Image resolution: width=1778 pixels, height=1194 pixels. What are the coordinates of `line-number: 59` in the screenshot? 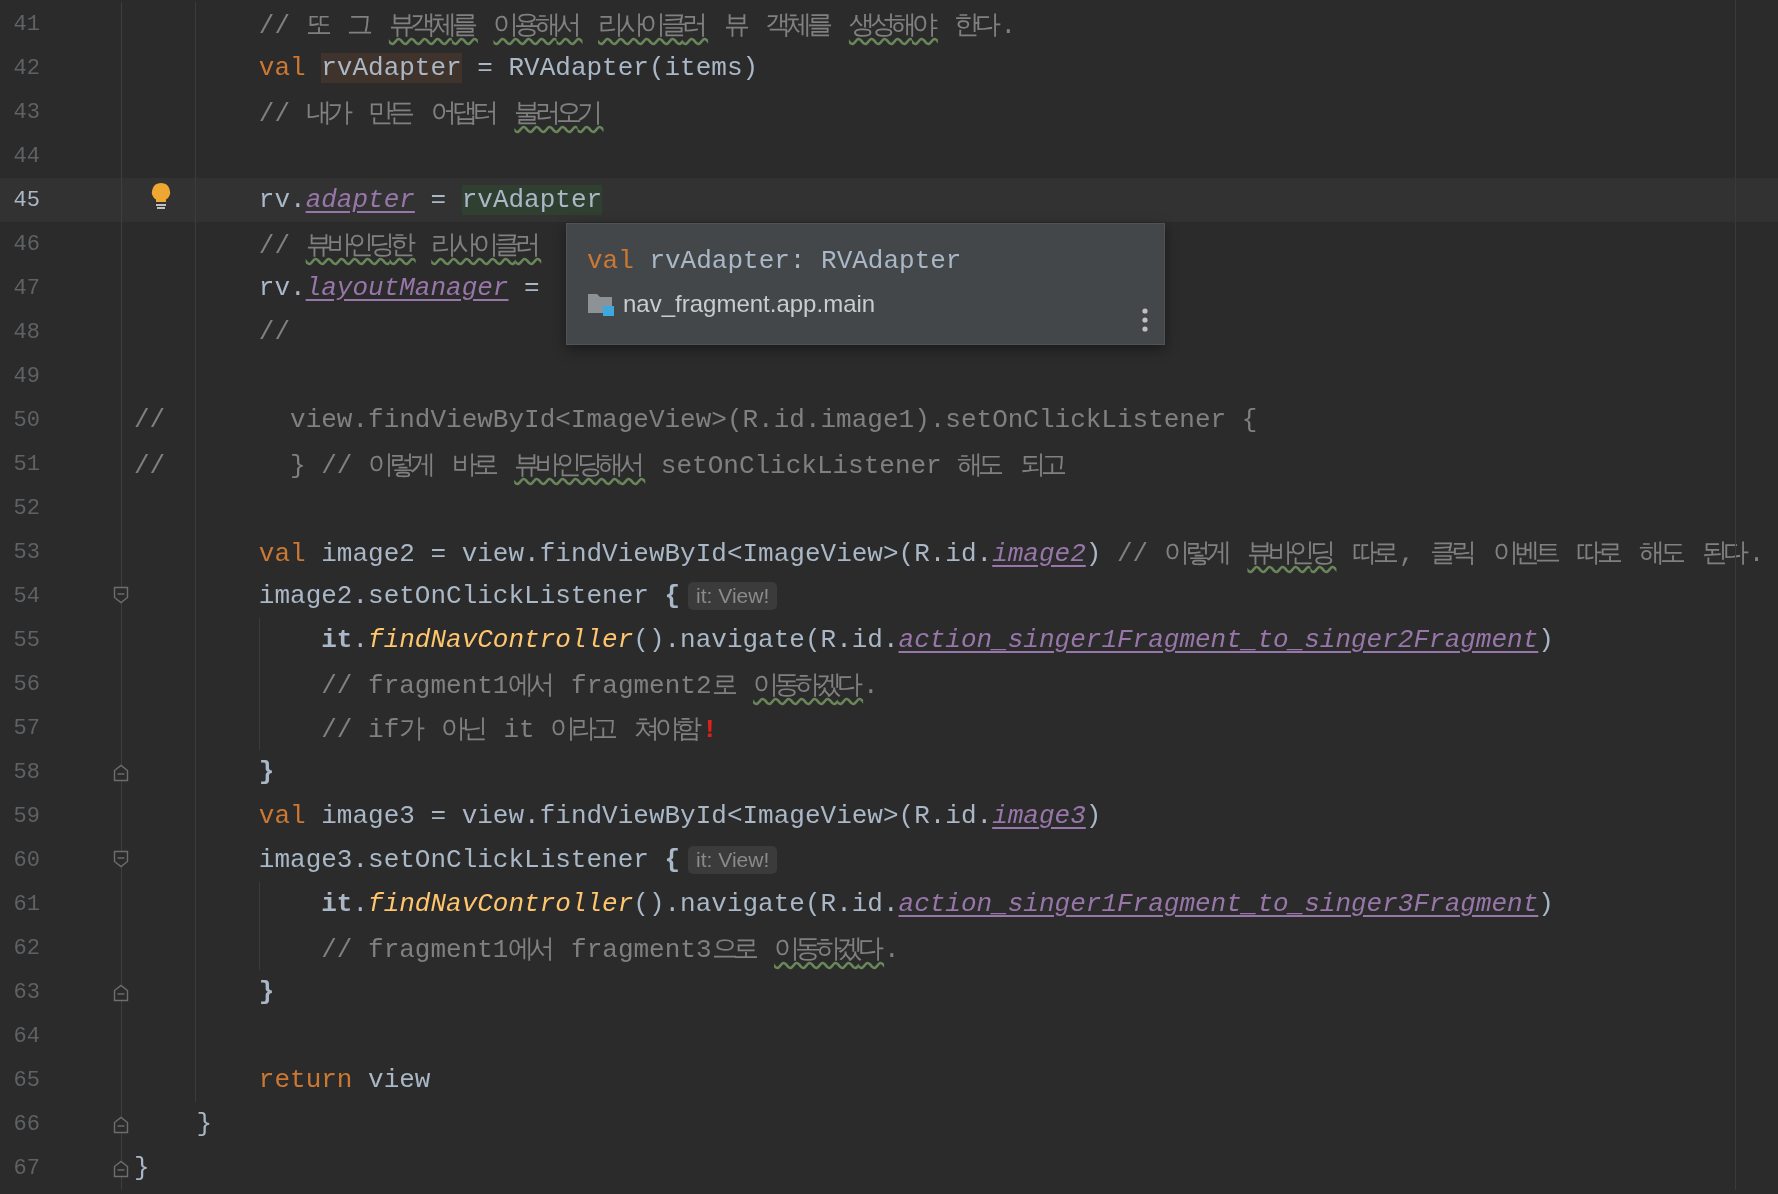 It's located at (26, 816).